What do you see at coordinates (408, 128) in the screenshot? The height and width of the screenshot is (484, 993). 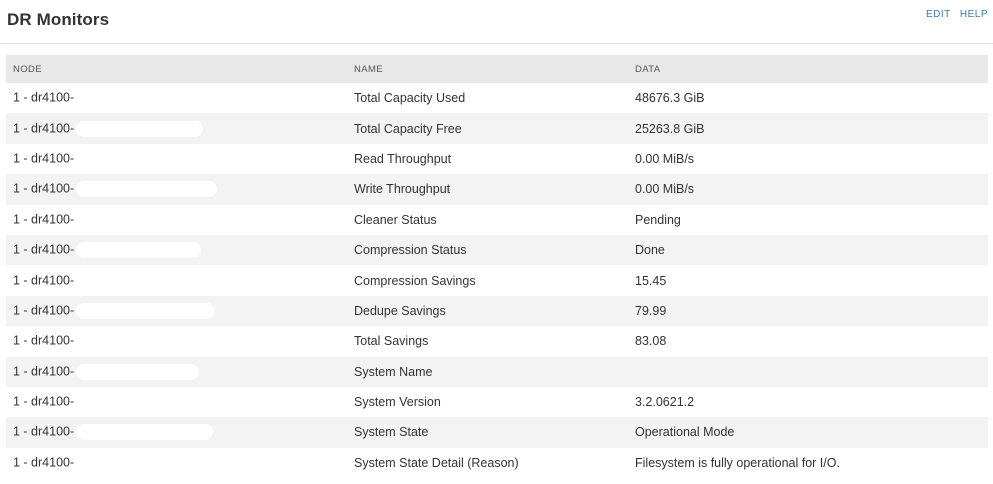 I see `monitor-name-cell: Total Capacity Free` at bounding box center [408, 128].